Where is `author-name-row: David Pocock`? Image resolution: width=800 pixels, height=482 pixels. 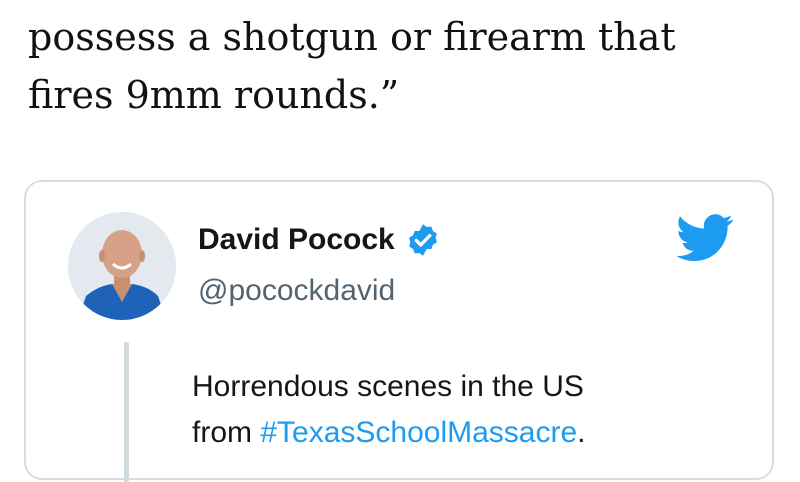
author-name-row: David Pocock is located at coordinates (319, 240).